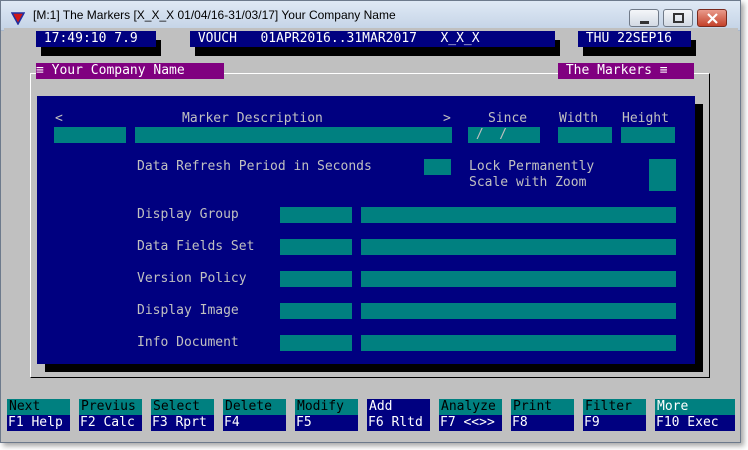 This screenshot has height=450, width=748. I want to click on close-icon, so click(712, 18).